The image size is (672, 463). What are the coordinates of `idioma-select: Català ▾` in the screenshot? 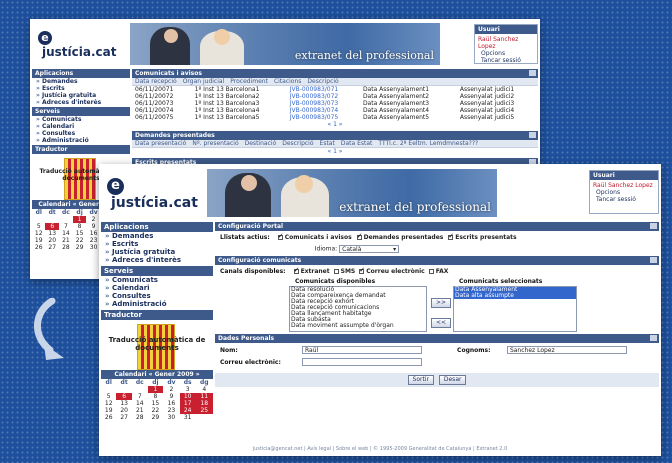 It's located at (369, 249).